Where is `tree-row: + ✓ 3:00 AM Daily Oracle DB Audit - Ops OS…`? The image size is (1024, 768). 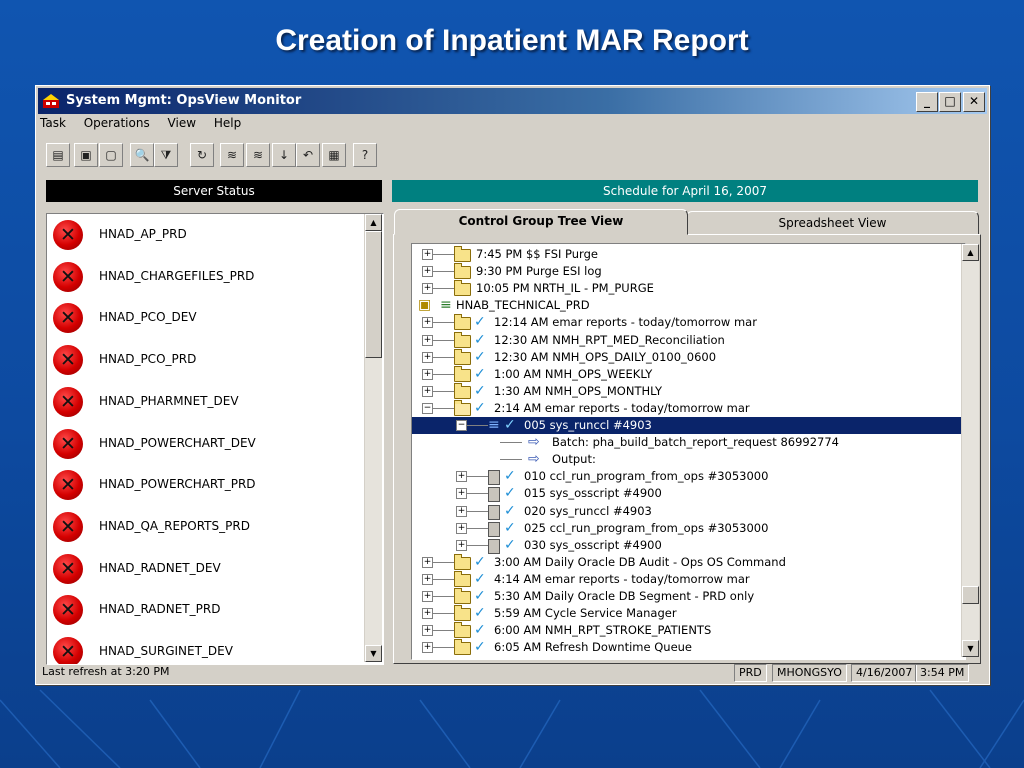
tree-row: + ✓ 3:00 AM Daily Oracle DB Audit - Ops OS… is located at coordinates (688, 562).